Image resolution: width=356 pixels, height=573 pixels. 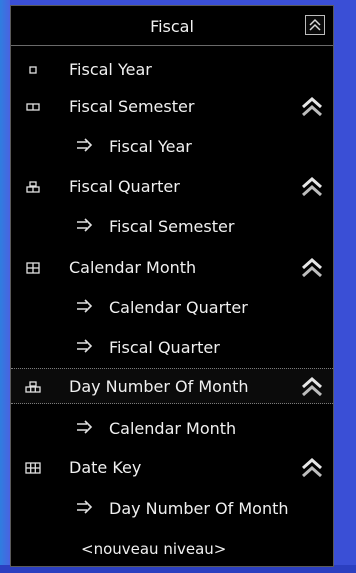 I want to click on panel-title: Fiscal, so click(x=172, y=26).